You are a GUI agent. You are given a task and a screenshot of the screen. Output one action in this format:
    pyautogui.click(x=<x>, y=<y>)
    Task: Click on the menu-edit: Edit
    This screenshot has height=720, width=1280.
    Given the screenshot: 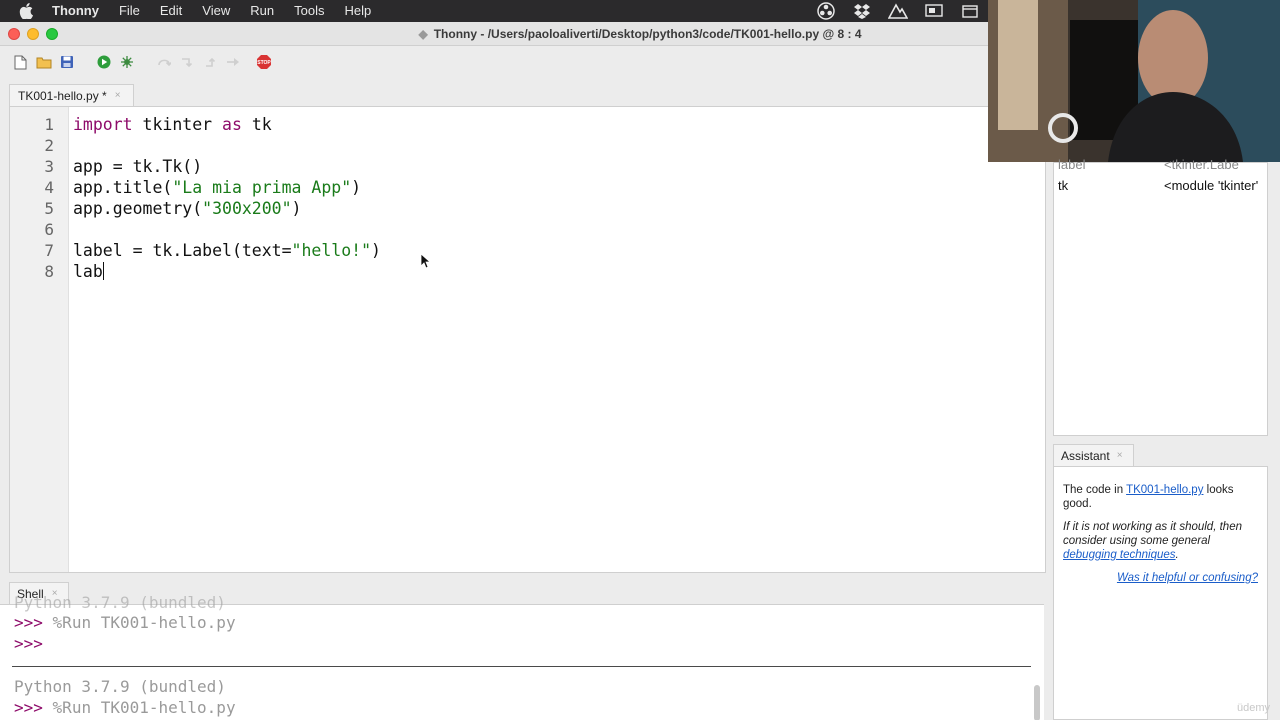 What is the action you would take?
    pyautogui.click(x=171, y=11)
    